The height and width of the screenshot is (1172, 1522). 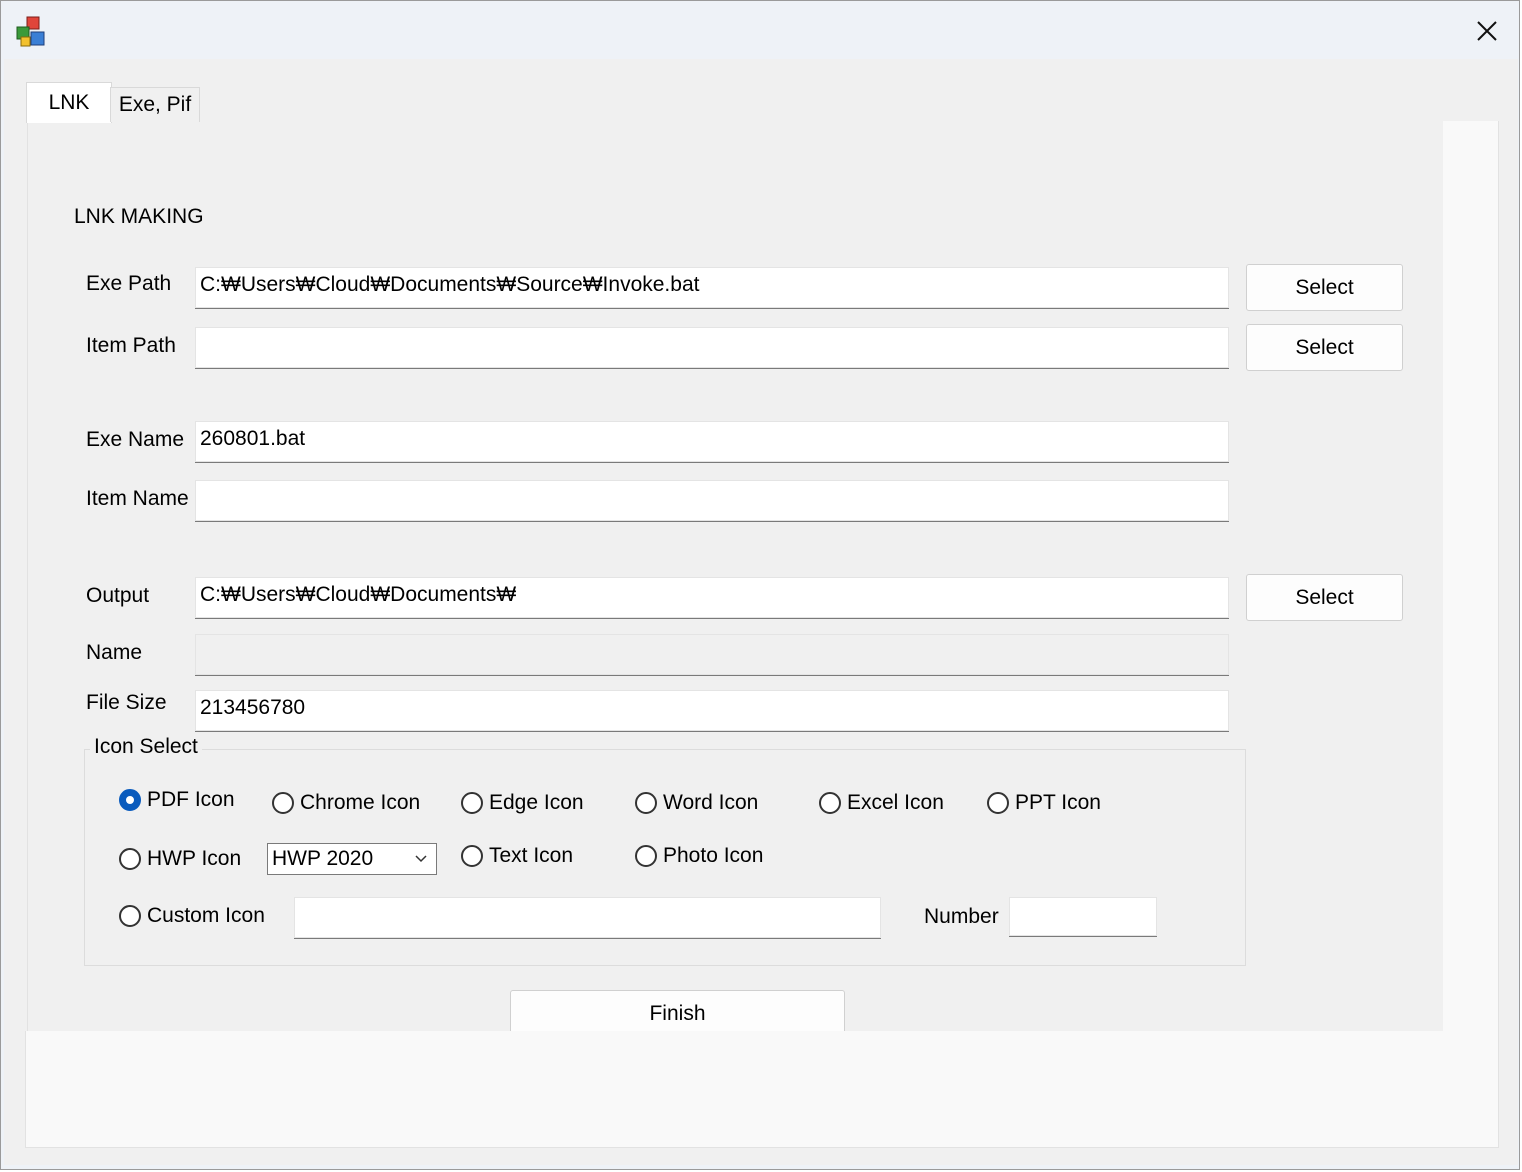 I want to click on item-path-select-button: Select, so click(x=1324, y=347).